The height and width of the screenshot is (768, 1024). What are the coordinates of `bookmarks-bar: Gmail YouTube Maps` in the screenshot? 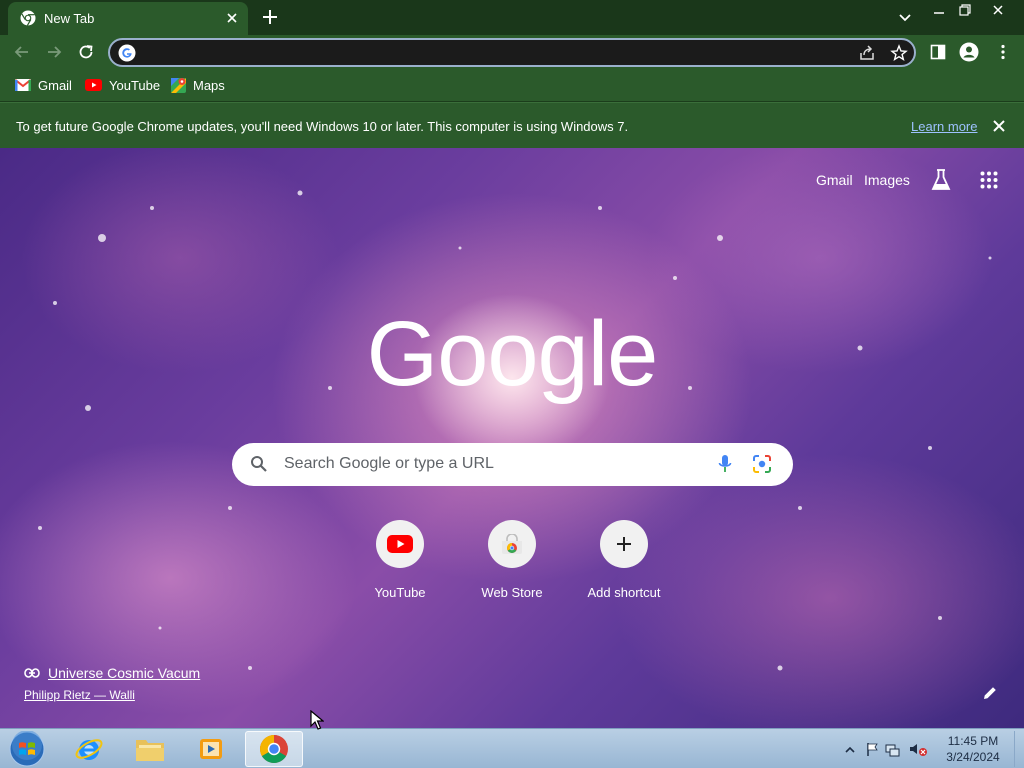 It's located at (512, 85).